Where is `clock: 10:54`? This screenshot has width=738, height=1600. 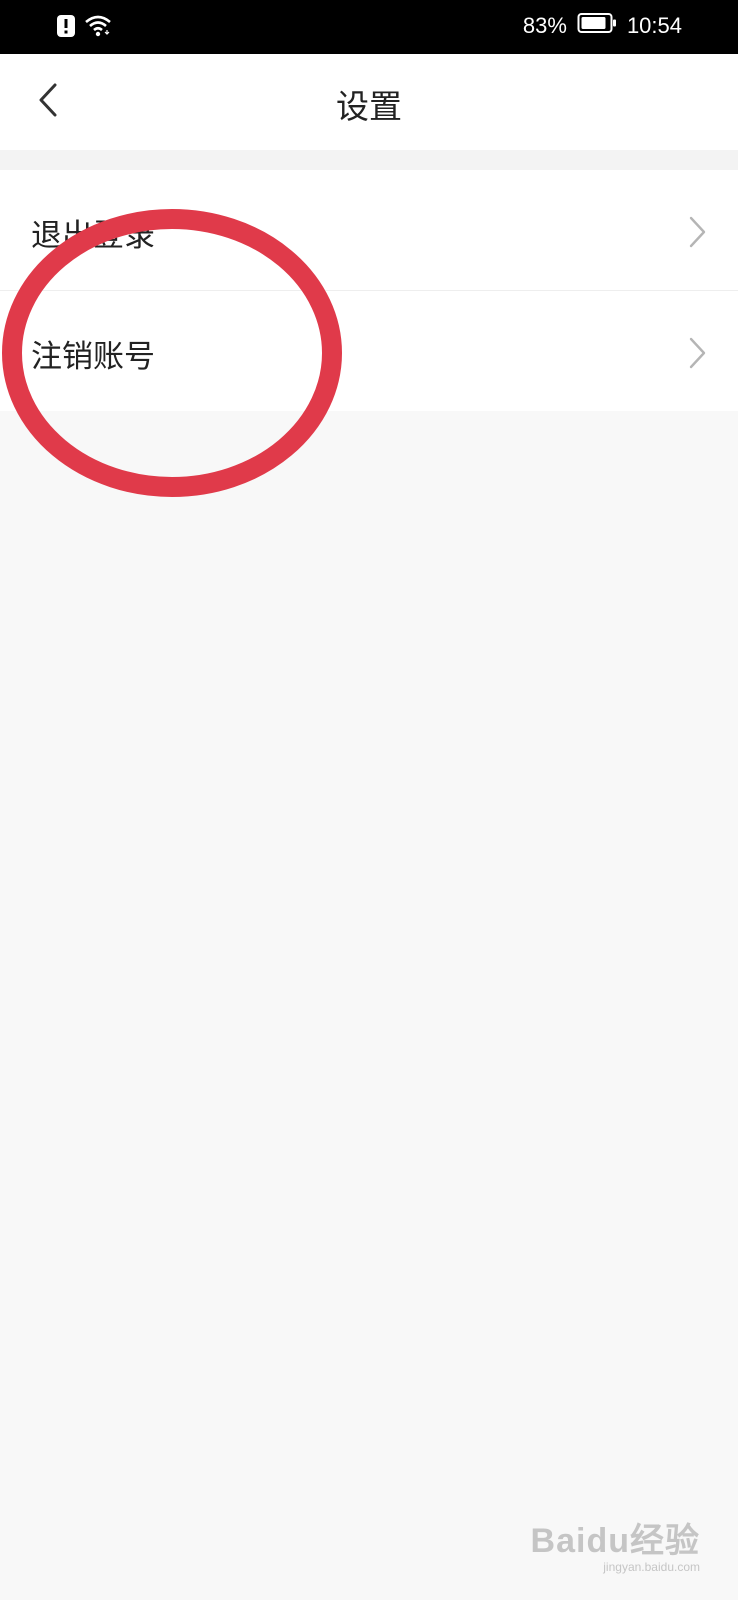 clock: 10:54 is located at coordinates (654, 25).